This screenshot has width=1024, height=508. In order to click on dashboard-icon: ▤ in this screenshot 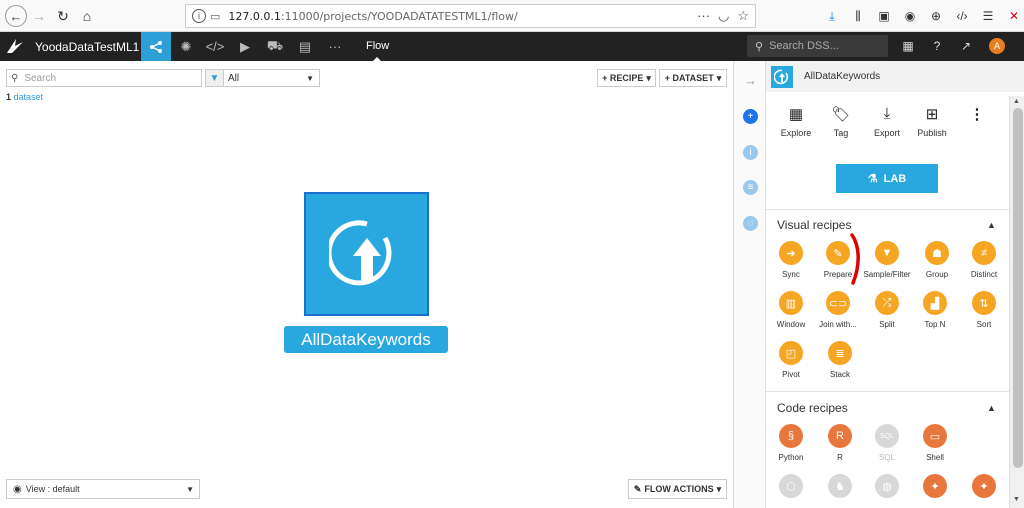, I will do `click(305, 46)`.